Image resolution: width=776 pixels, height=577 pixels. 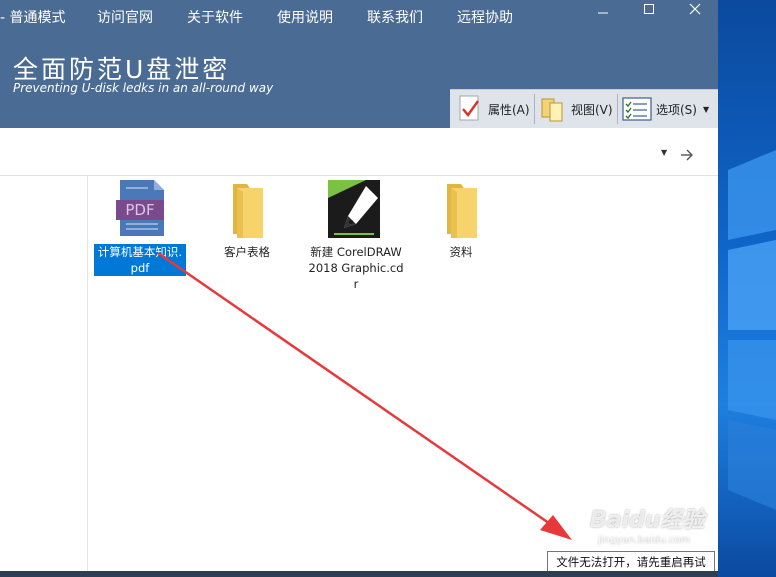 I want to click on window-bottom-border, so click(x=359, y=574).